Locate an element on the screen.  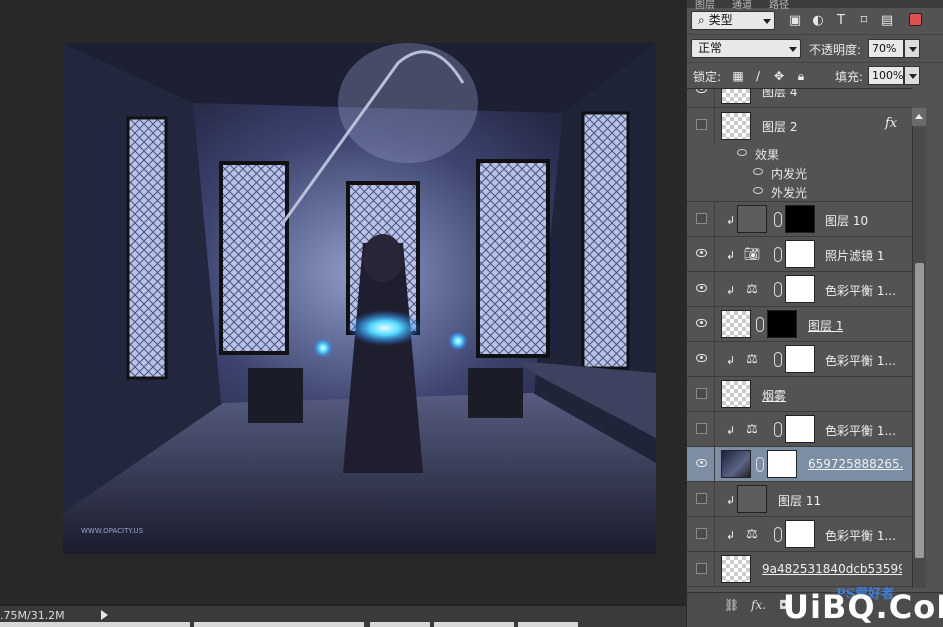
effect-inner-glow: 内发光 is located at coordinates (799, 172).